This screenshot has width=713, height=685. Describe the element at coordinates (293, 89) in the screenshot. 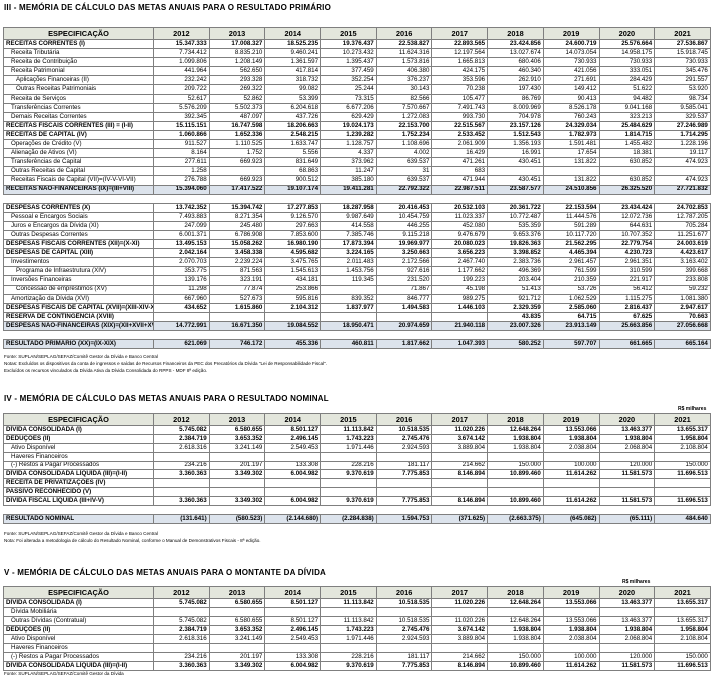

I see `cell-value: 99.082` at that location.